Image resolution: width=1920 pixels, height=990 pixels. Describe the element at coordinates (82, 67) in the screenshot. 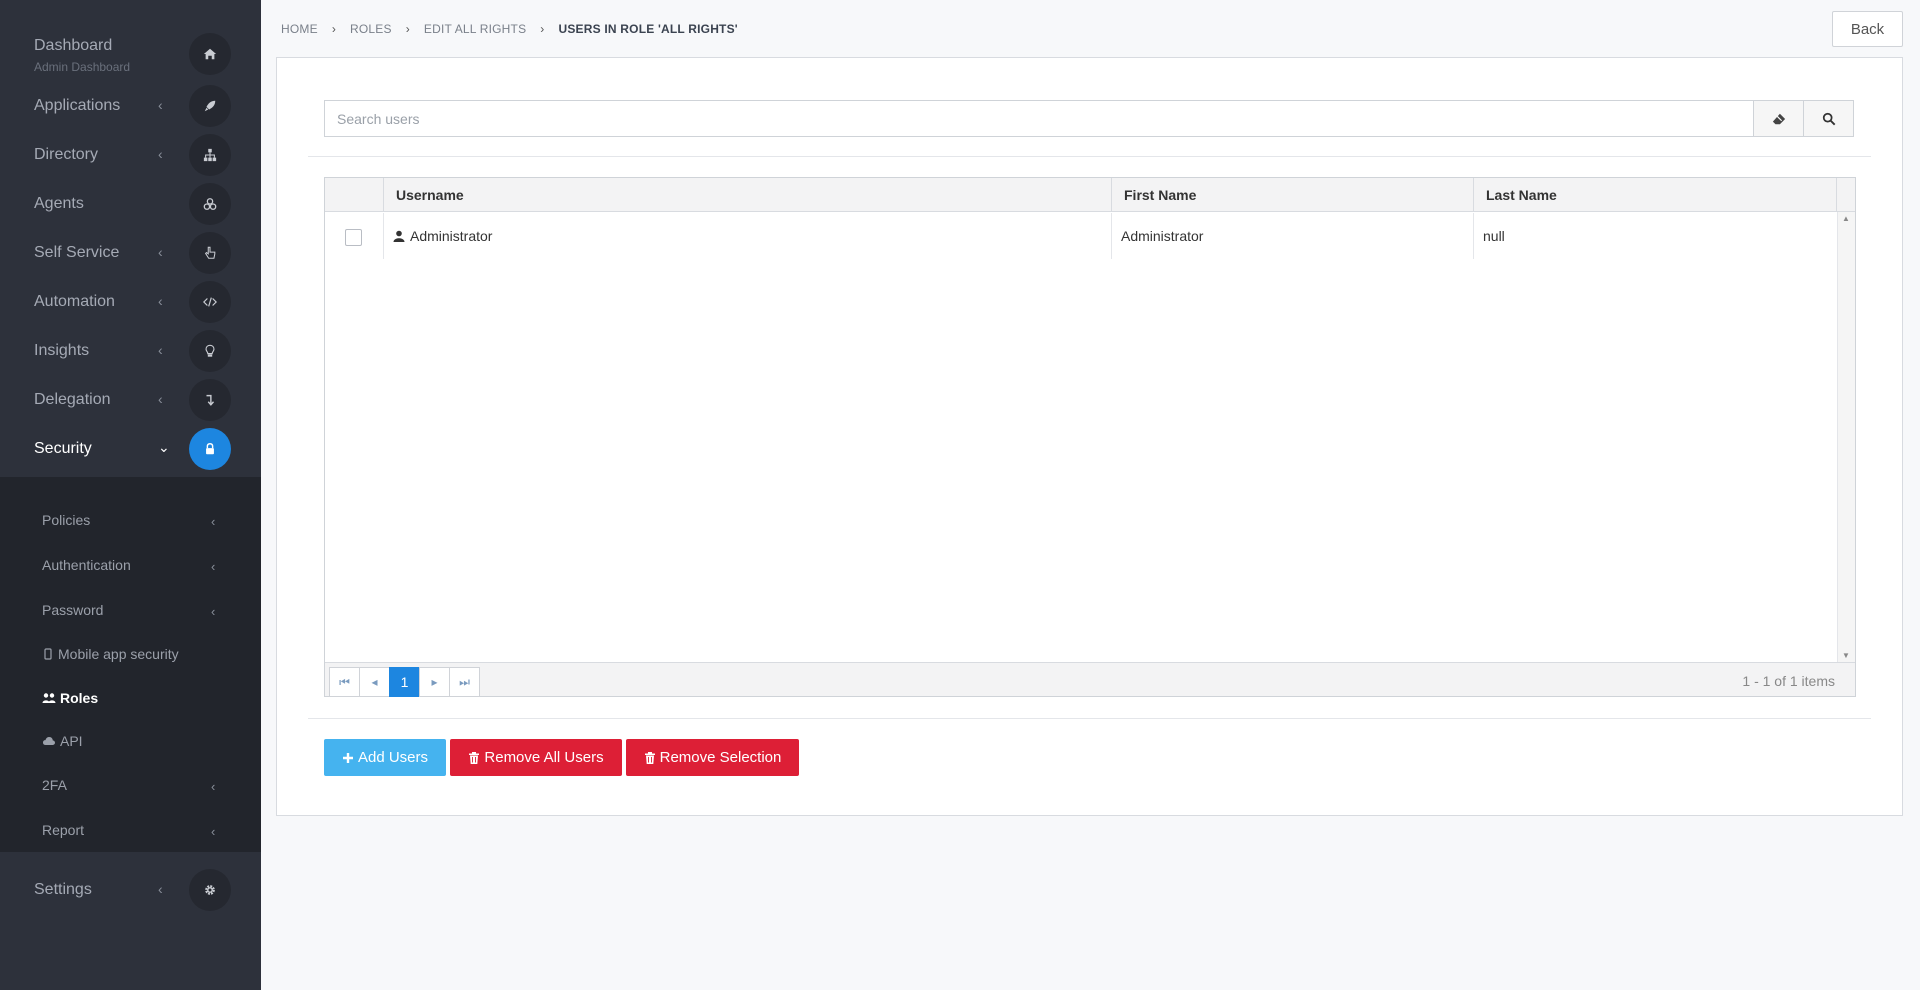

I see `sidebar-item-sublabel: Admin Dashboard` at that location.